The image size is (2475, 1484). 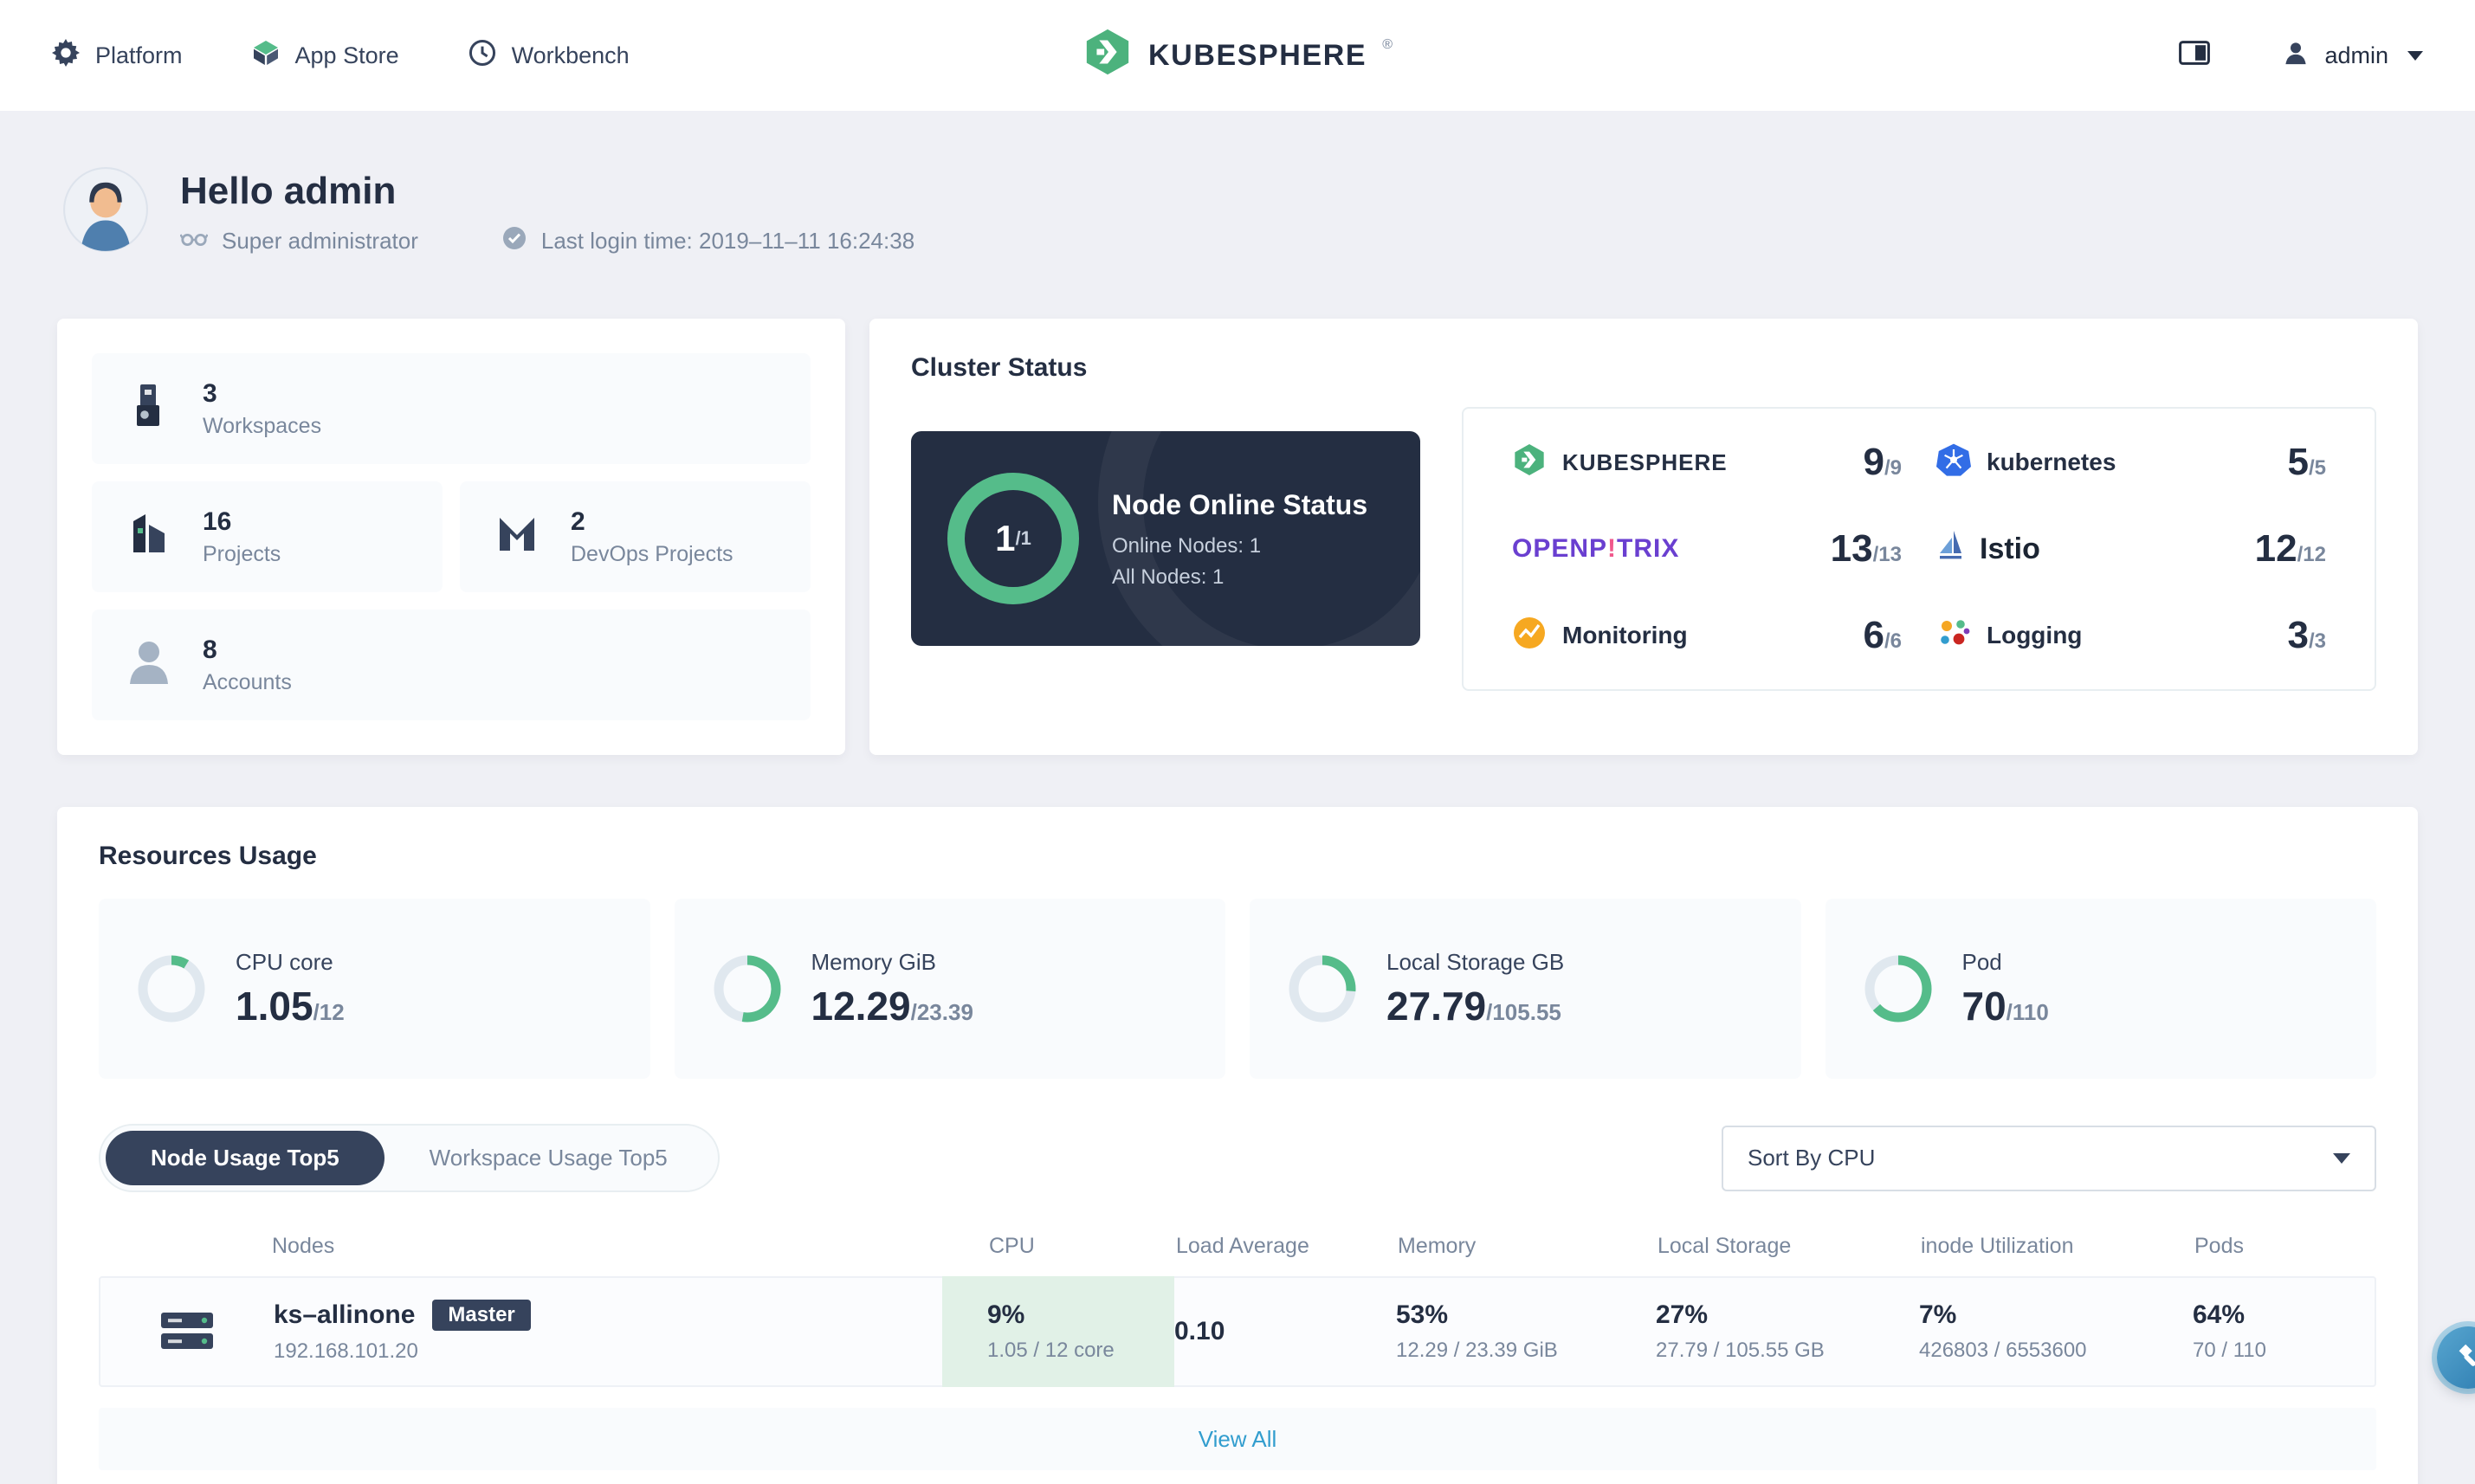 I want to click on stat-label: Projects, so click(x=242, y=553).